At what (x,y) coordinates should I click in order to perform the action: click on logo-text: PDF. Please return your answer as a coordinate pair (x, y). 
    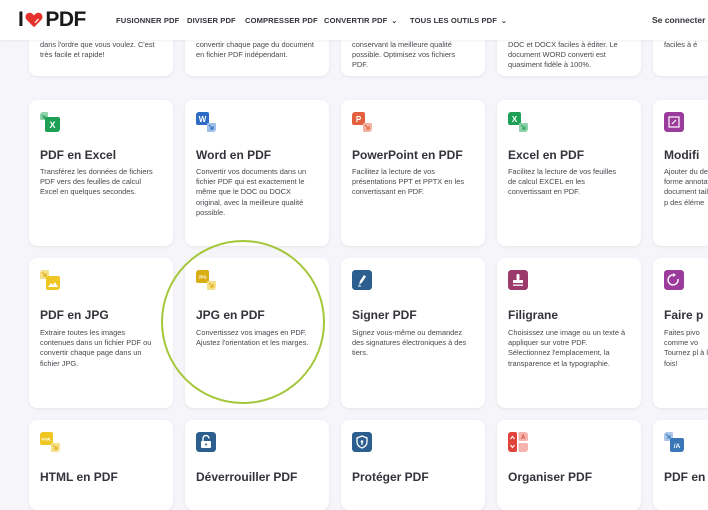
    Looking at the image, I should click on (65, 19).